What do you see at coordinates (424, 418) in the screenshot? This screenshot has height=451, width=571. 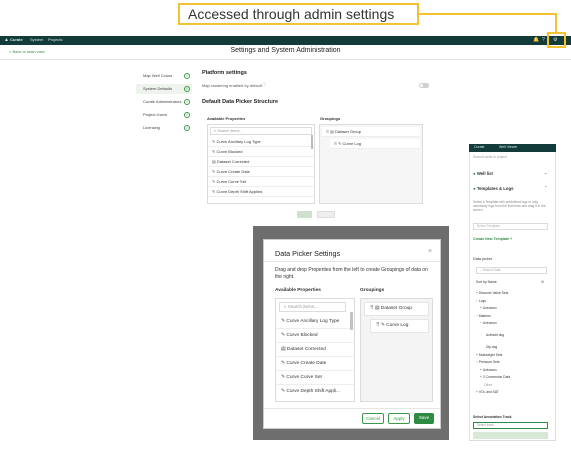 I see `save-button: Save` at bounding box center [424, 418].